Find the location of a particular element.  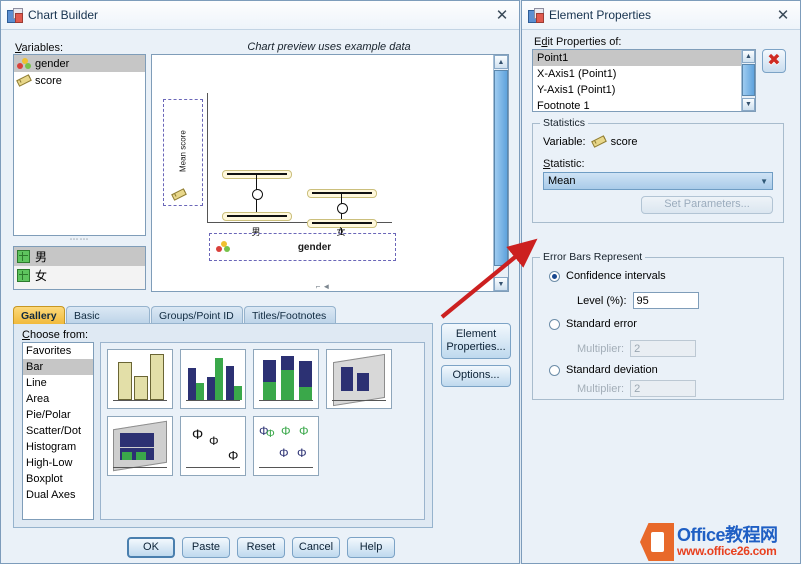

variable-name: score is located at coordinates (48, 80).